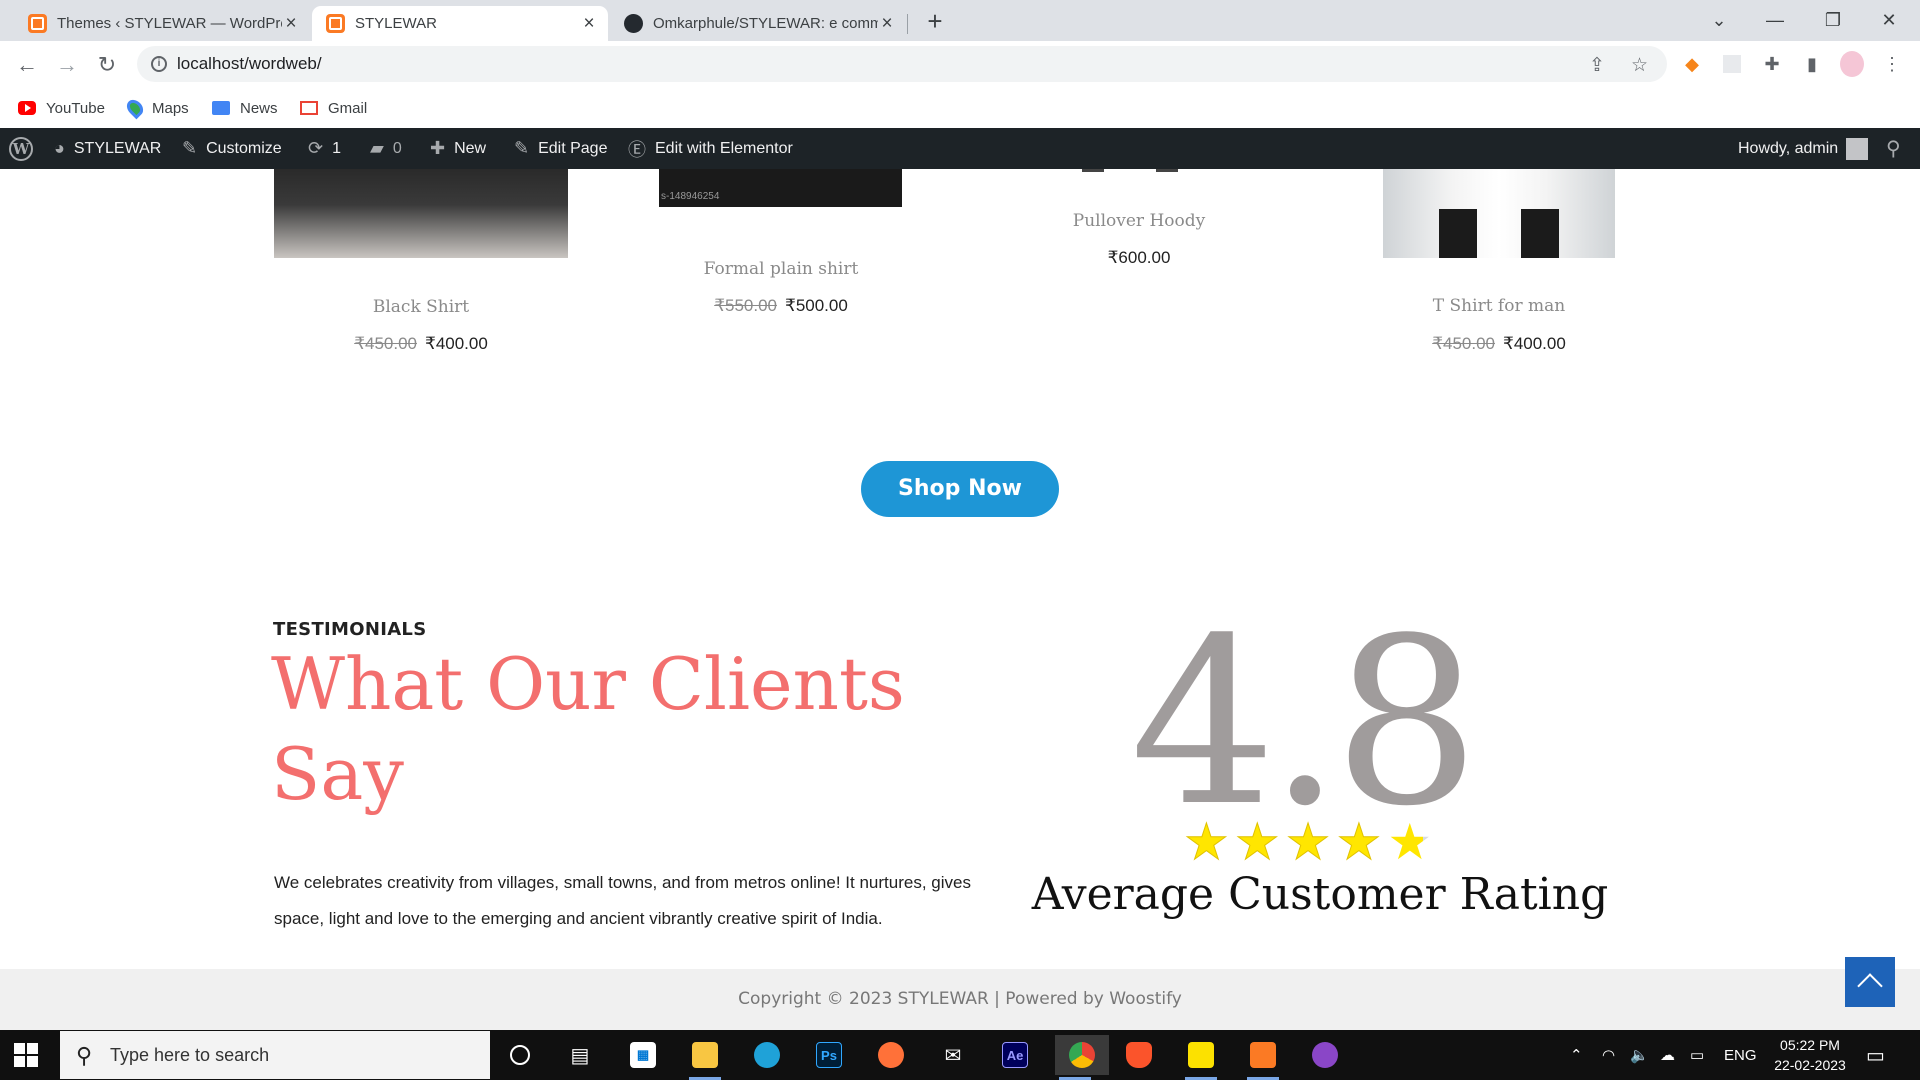  What do you see at coordinates (960, 489) in the screenshot?
I see `shop-now-button: Shop Now` at bounding box center [960, 489].